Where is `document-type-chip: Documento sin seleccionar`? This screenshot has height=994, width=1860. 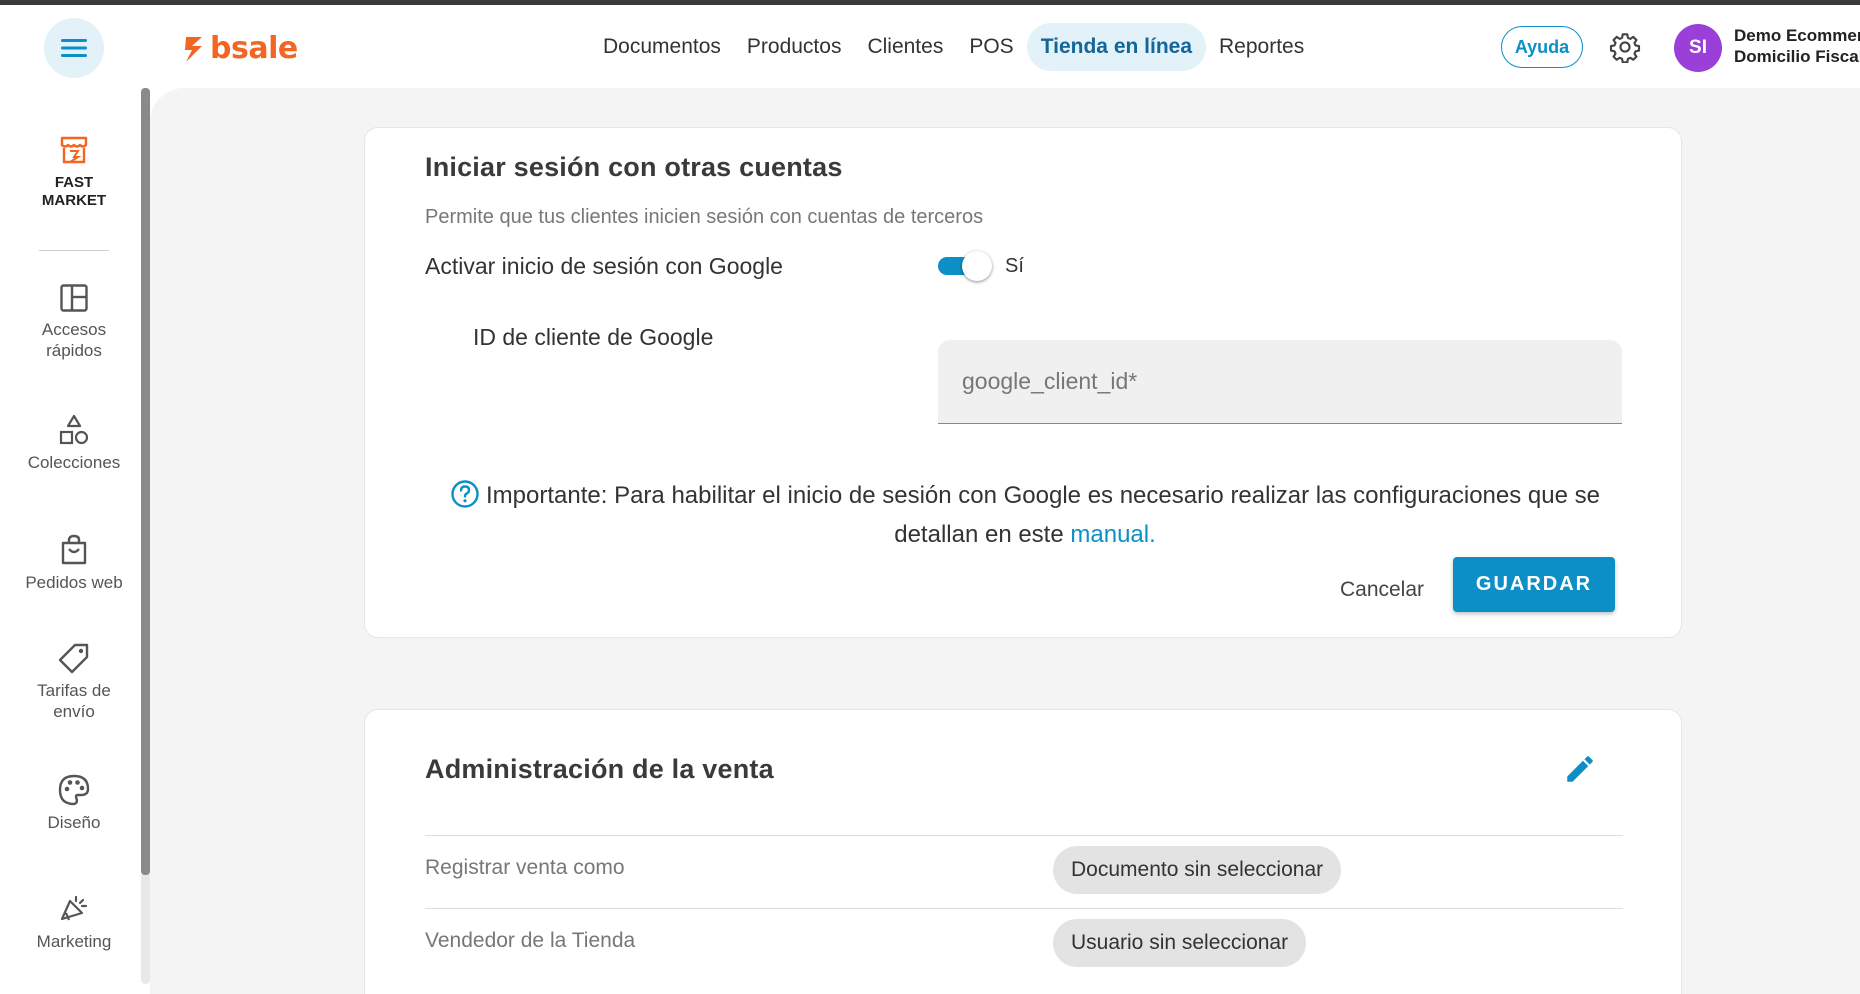
document-type-chip: Documento sin seleccionar is located at coordinates (1197, 870).